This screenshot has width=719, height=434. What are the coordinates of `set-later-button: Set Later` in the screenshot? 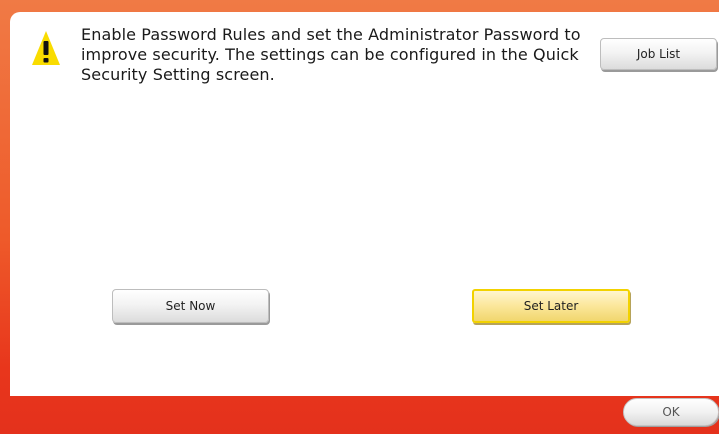 It's located at (551, 306).